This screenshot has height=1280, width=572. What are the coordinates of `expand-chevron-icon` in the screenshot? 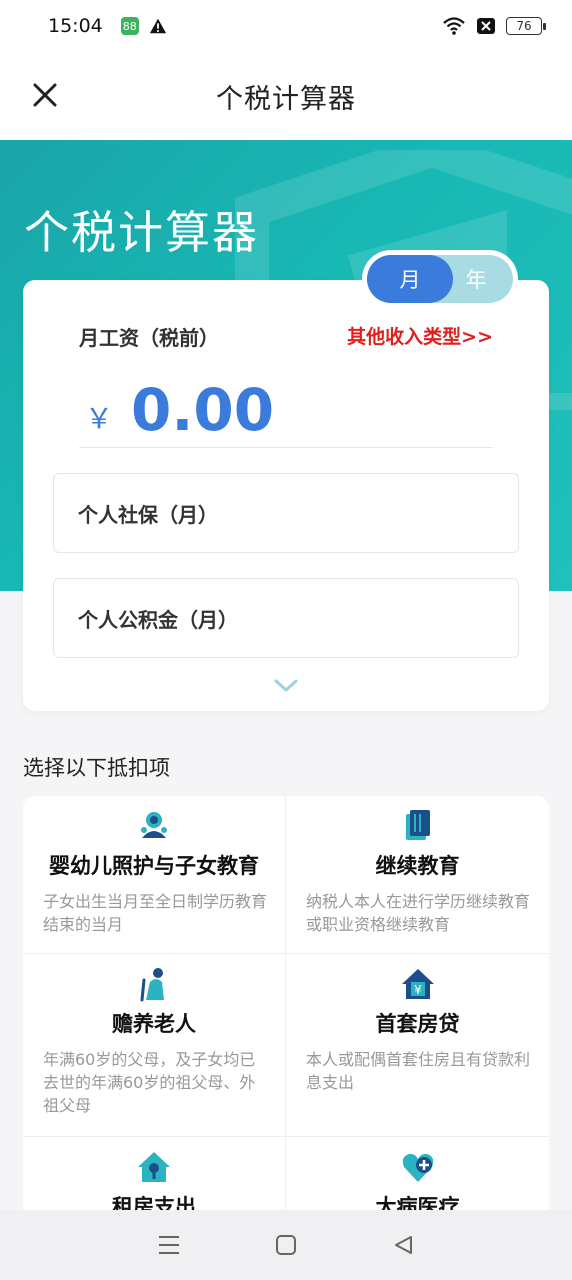 It's located at (286, 686).